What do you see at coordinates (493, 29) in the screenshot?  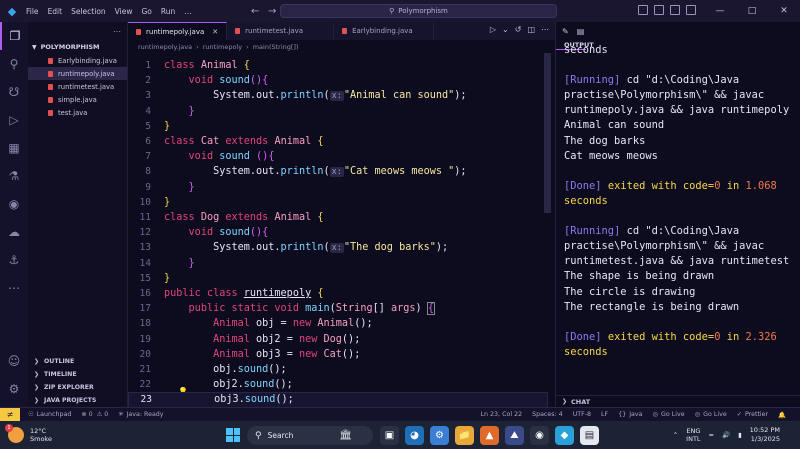 I see `run-icon: ▷` at bounding box center [493, 29].